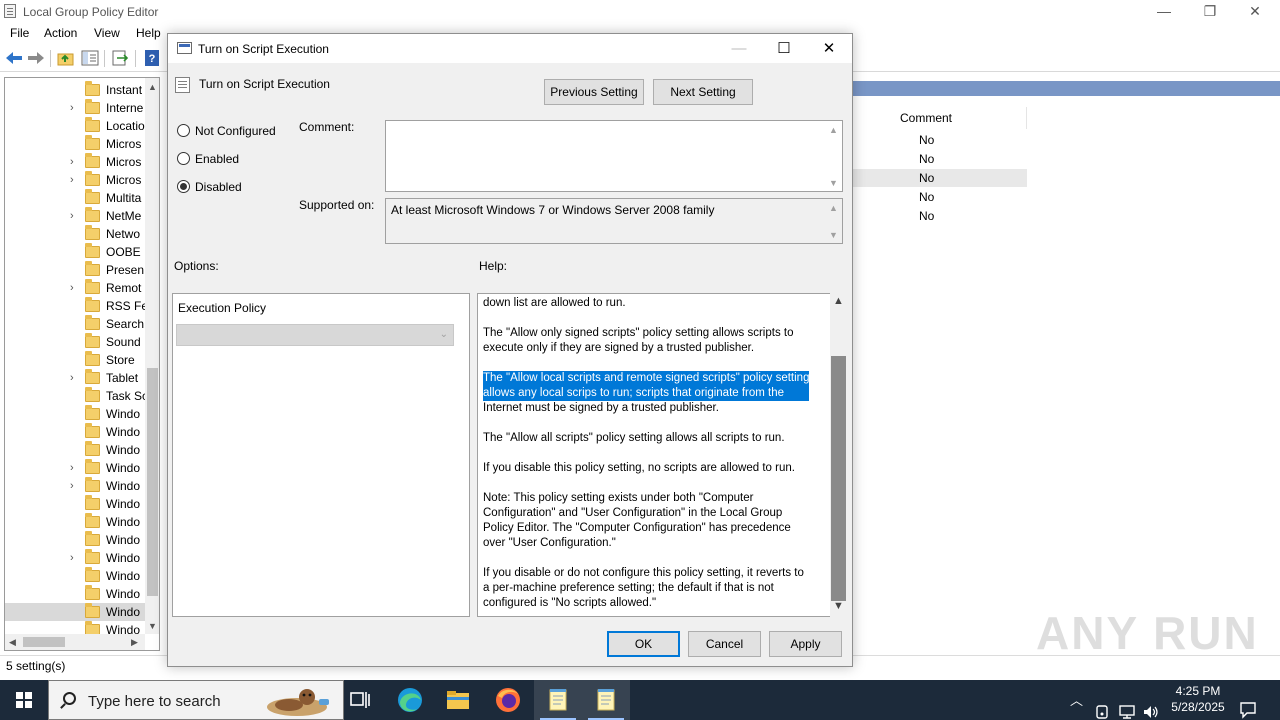 This screenshot has width=1280, height=720. What do you see at coordinates (410, 700) in the screenshot?
I see `edge-button` at bounding box center [410, 700].